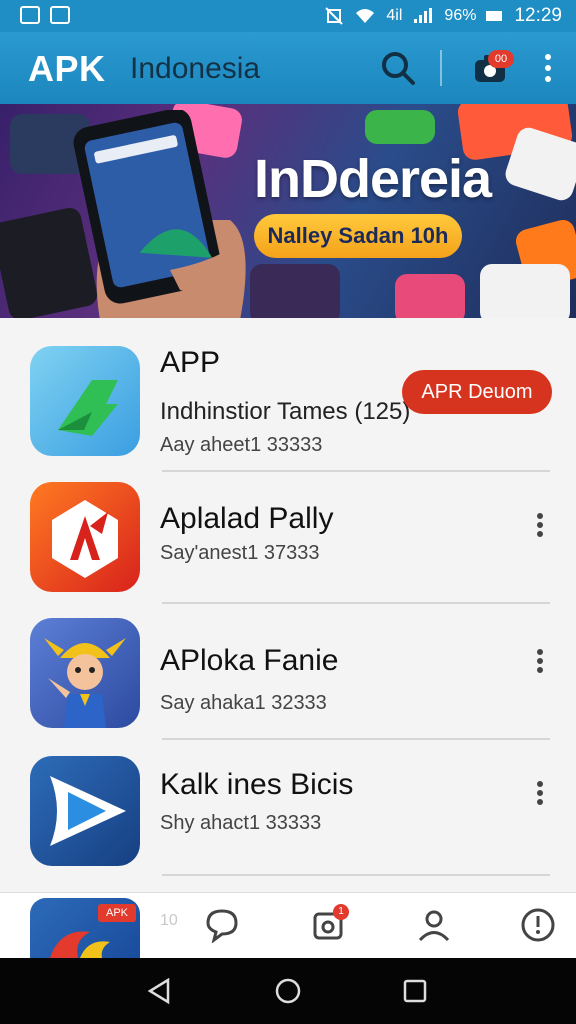 The image size is (576, 1024). I want to click on app-meta: Shy ahact1 33333, so click(241, 823).